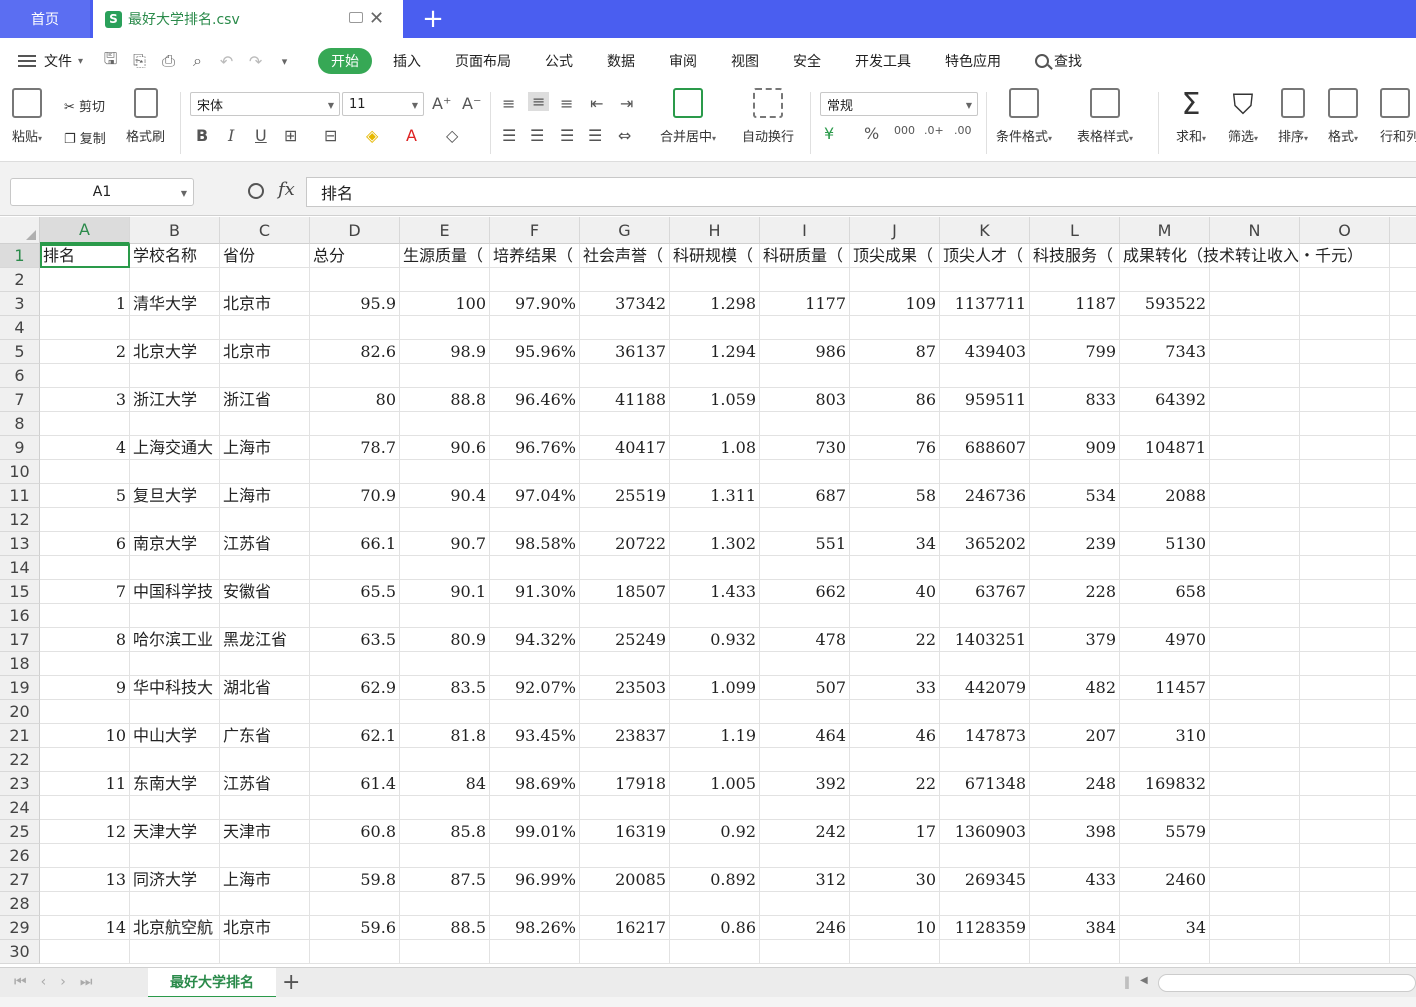  What do you see at coordinates (805, 928) in the screenshot?
I see `cell: 246` at bounding box center [805, 928].